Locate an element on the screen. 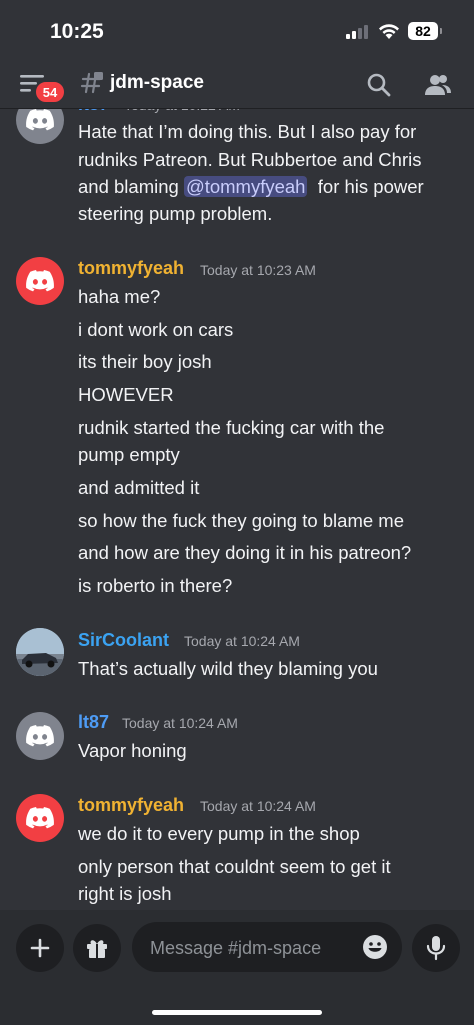 Image resolution: width=474 pixels, height=1025 pixels. add-attachment-button is located at coordinates (40, 948).